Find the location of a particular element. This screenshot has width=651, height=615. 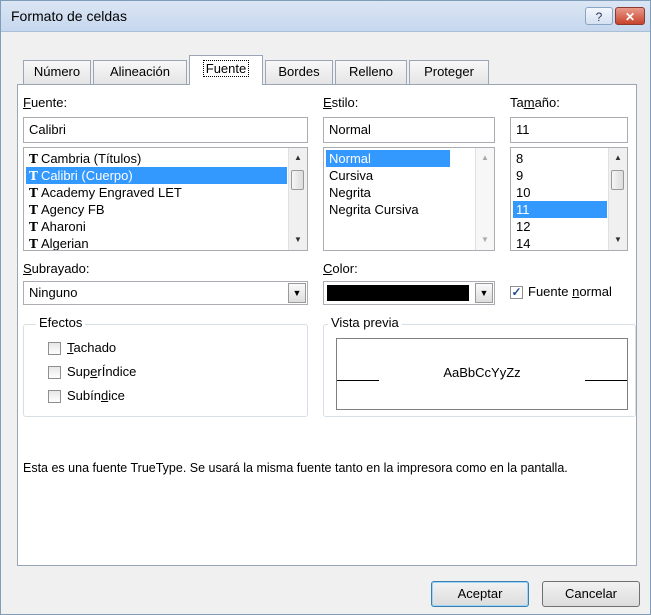

strikethrough-label: Tachado is located at coordinates (91, 347).